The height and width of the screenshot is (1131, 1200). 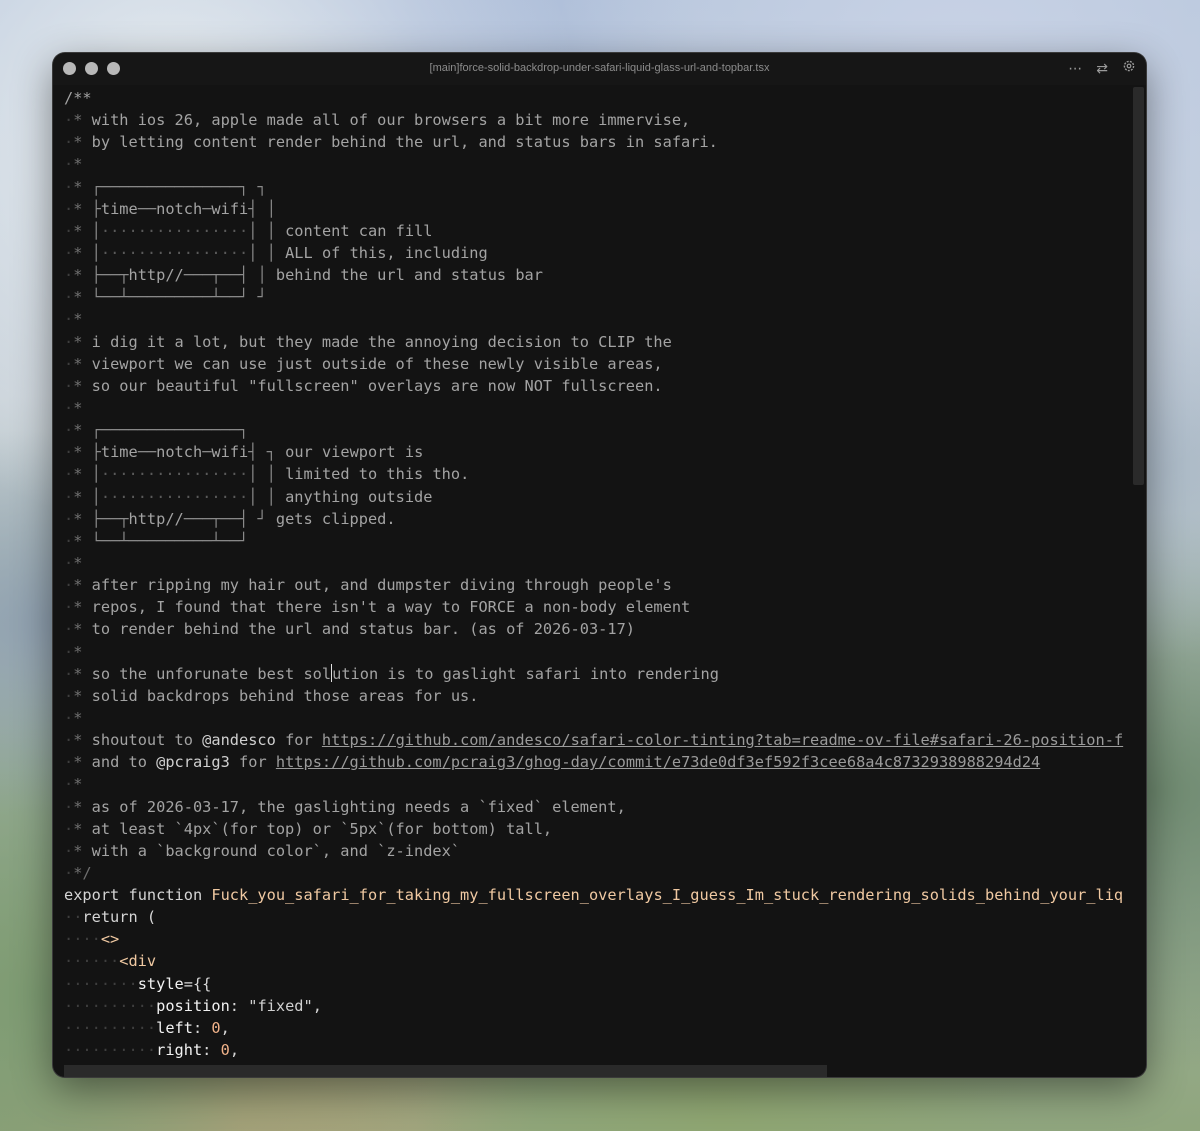 I want to click on code-line: ··········position: "fixed",, so click(x=193, y=1005).